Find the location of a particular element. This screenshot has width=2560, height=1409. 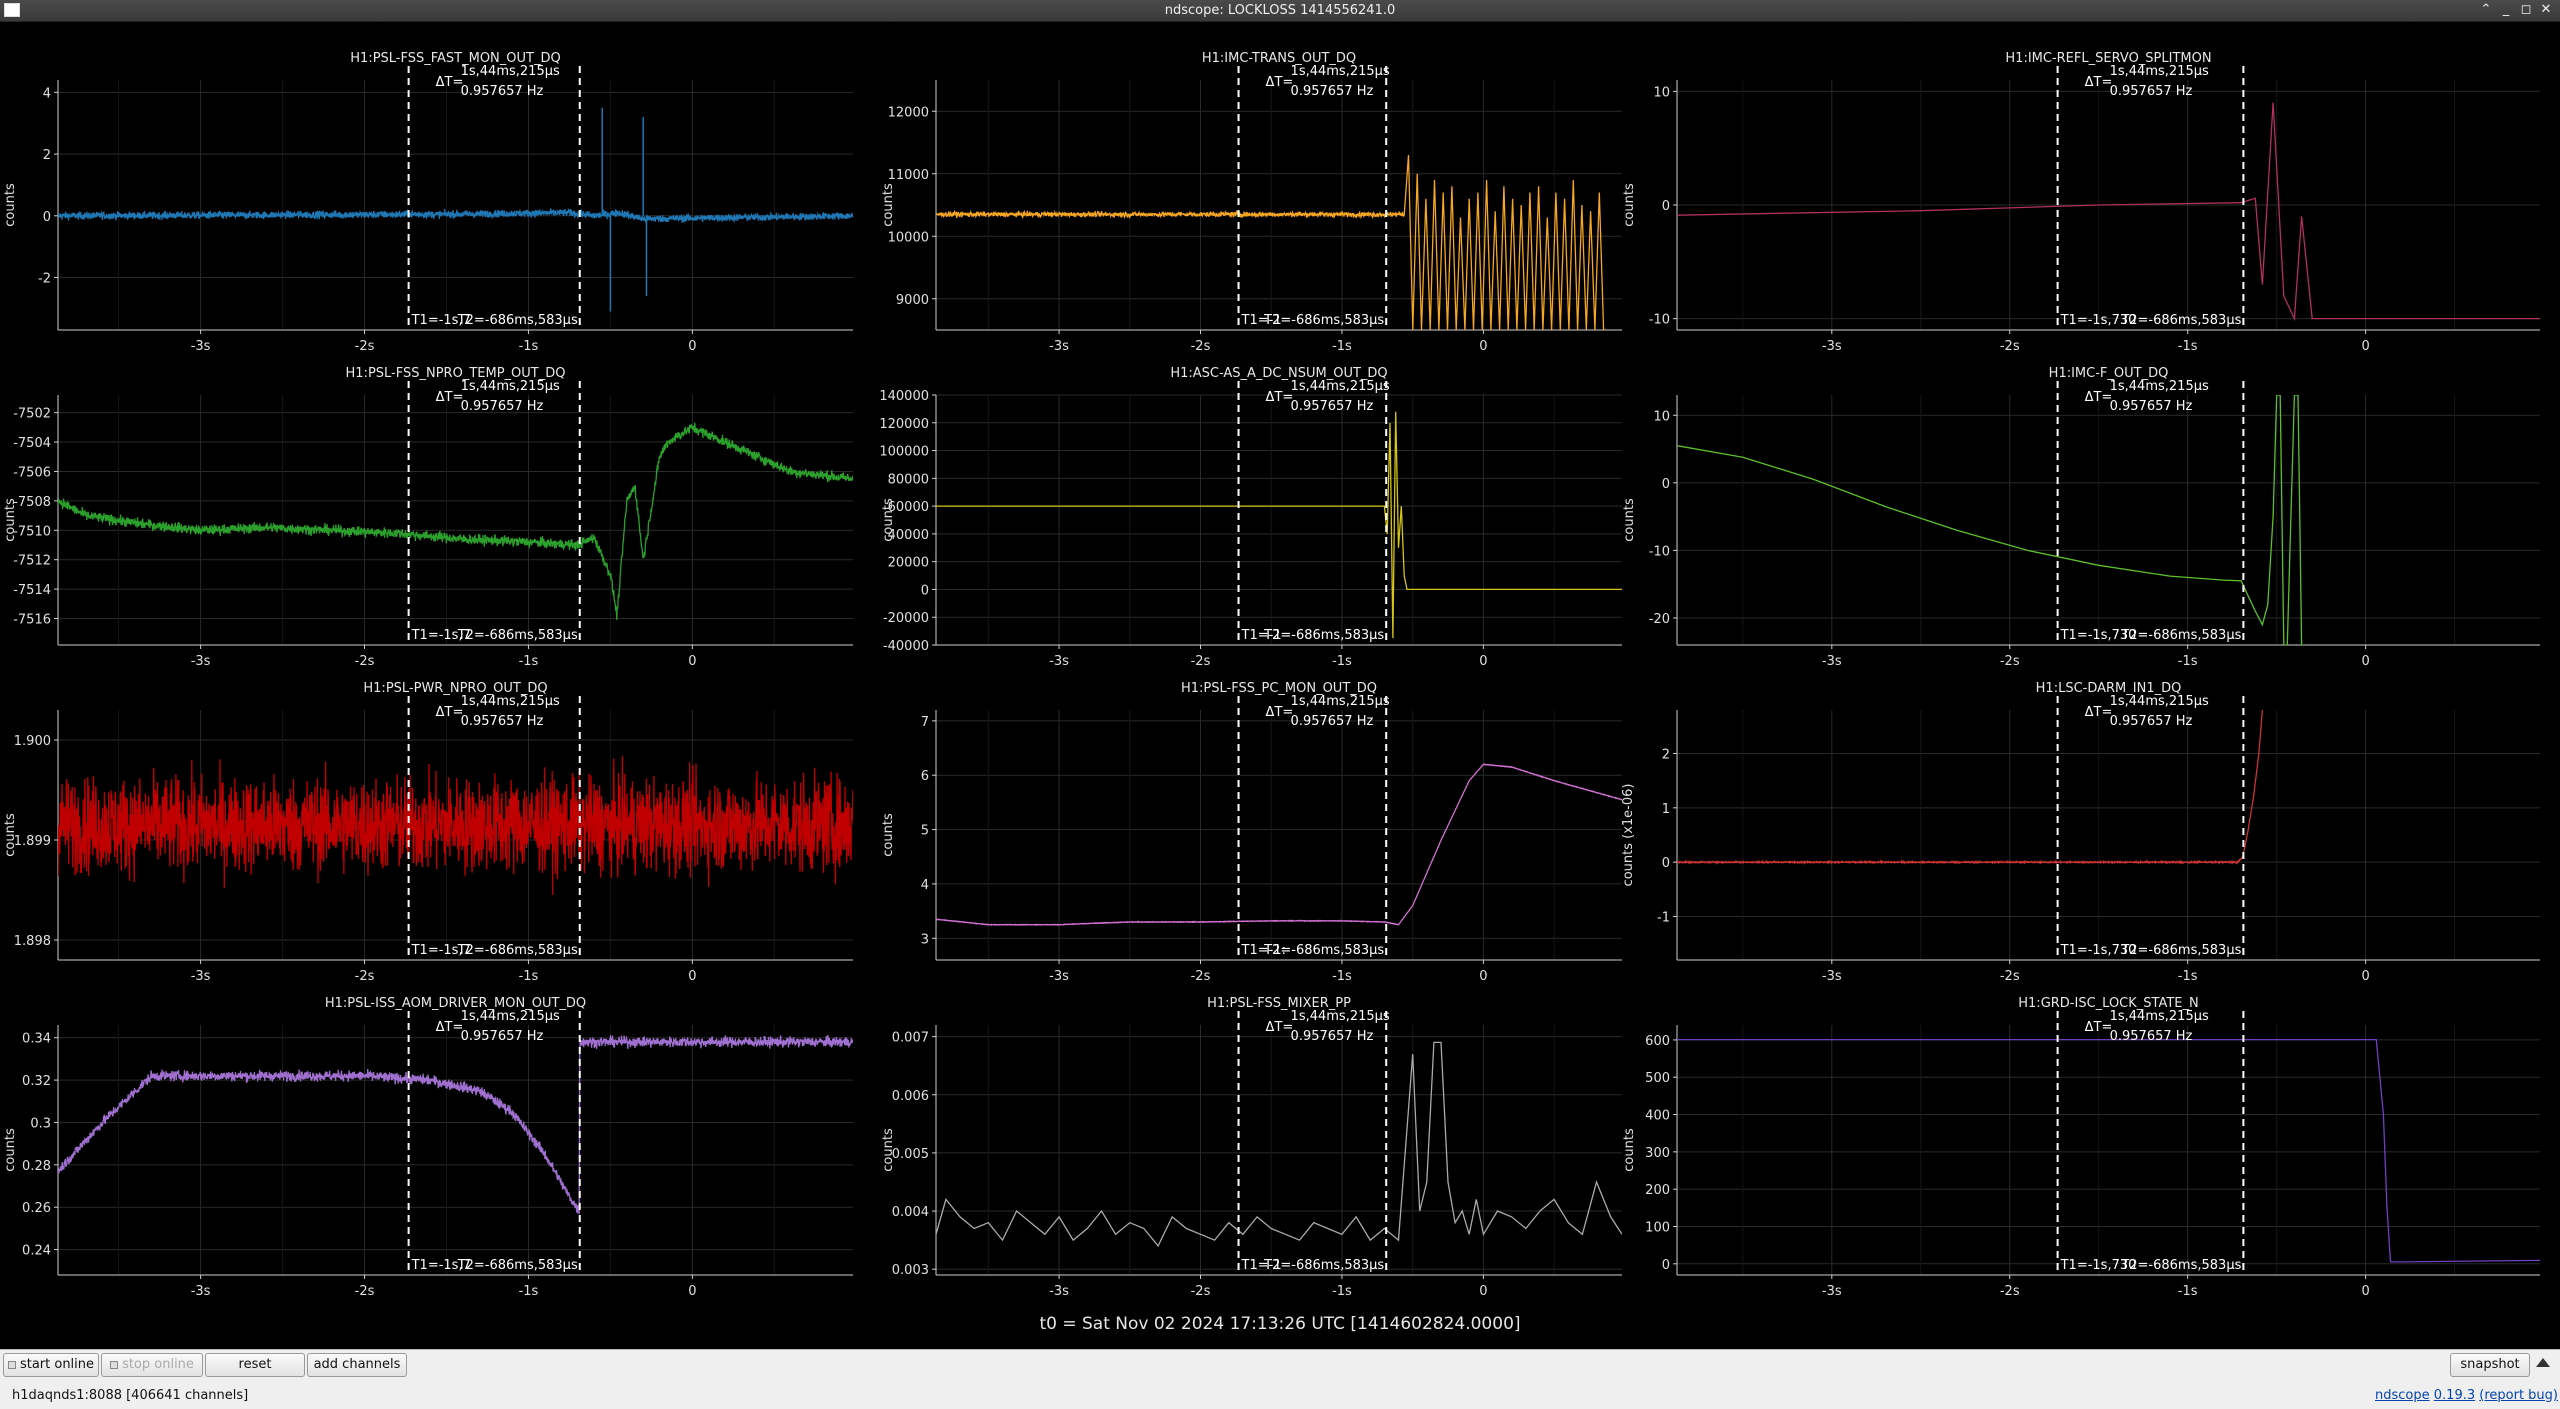

minimize-icon: _ is located at coordinates (2506, 10).